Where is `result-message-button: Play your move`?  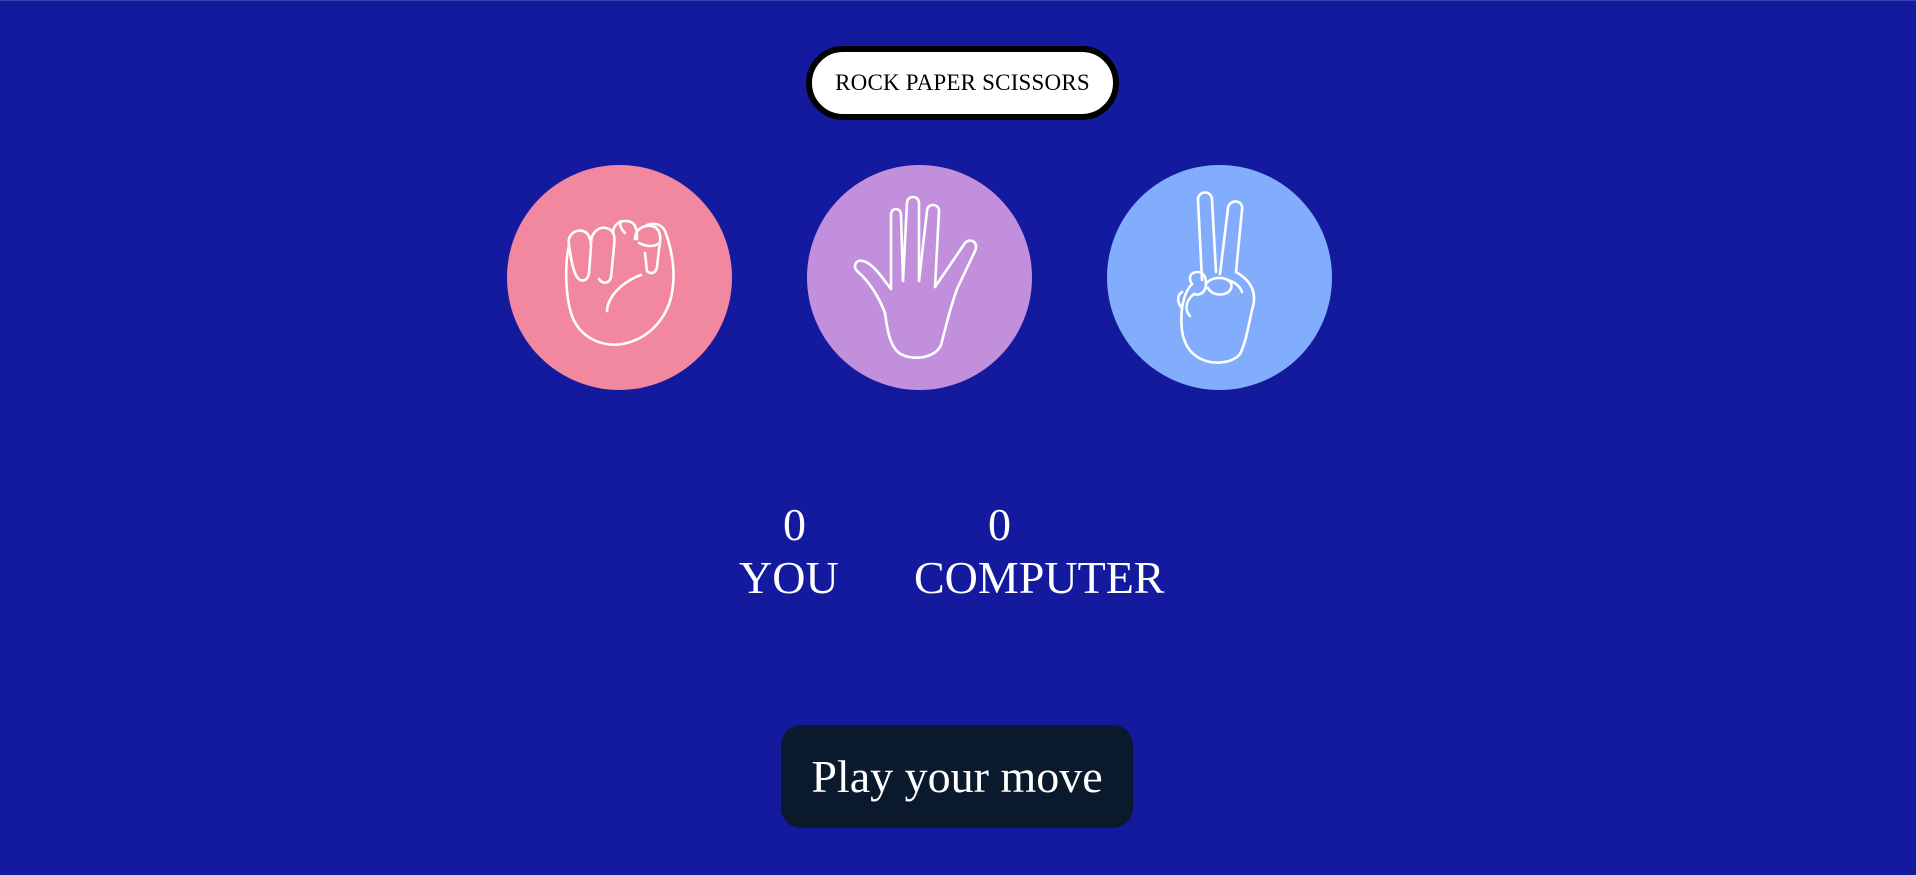
result-message-button: Play your move is located at coordinates (957, 776).